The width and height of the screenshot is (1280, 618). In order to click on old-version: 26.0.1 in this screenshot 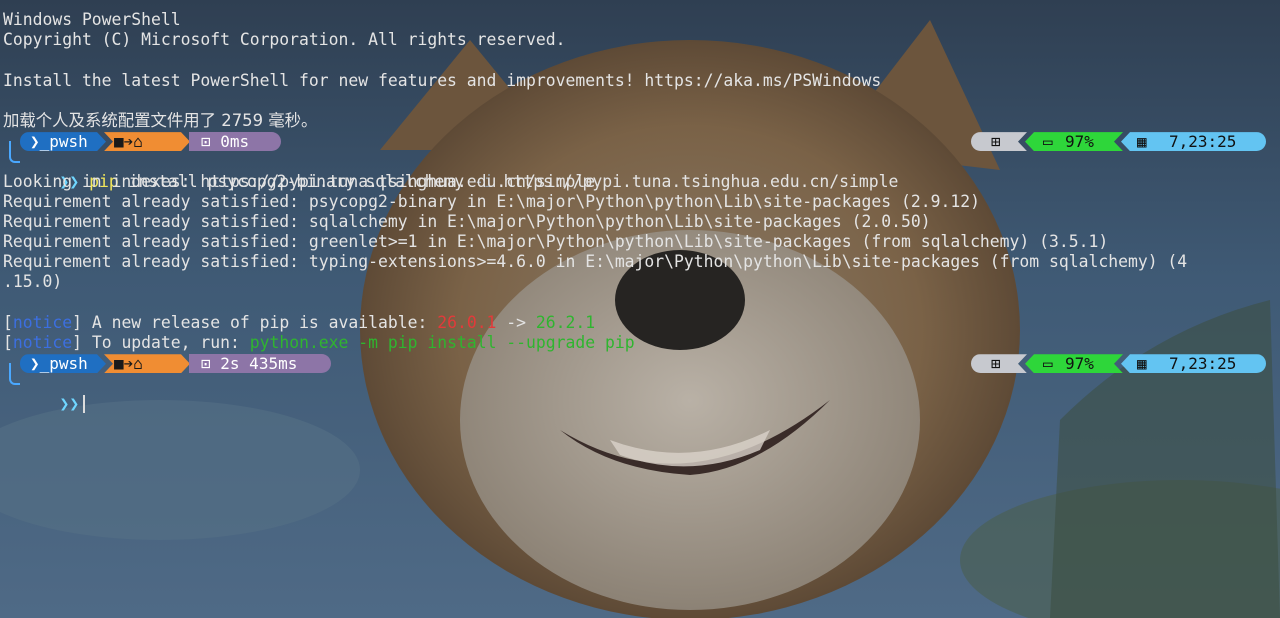, I will do `click(467, 322)`.